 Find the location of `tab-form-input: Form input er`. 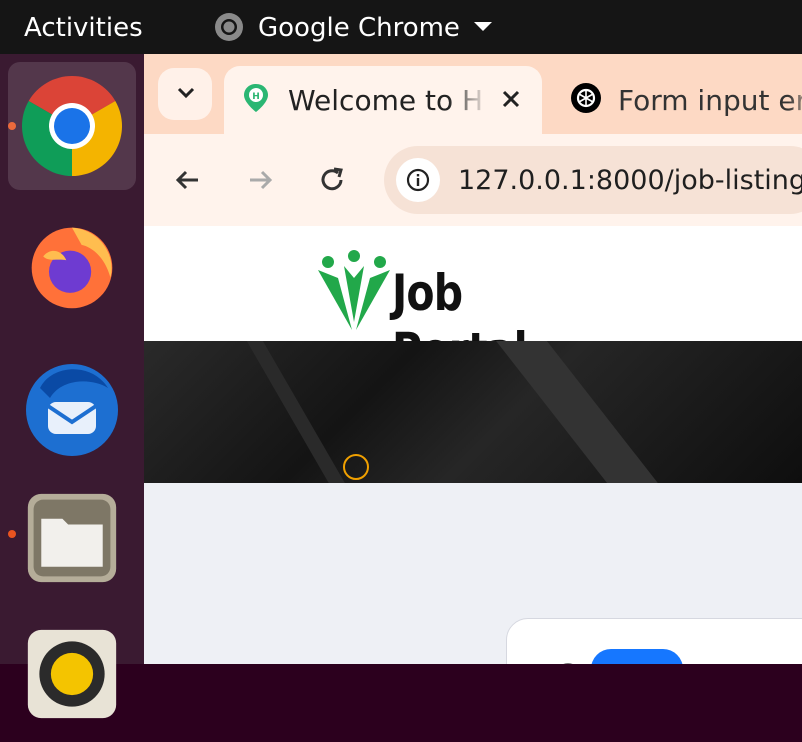

tab-form-input: Form input er is located at coordinates (678, 100).